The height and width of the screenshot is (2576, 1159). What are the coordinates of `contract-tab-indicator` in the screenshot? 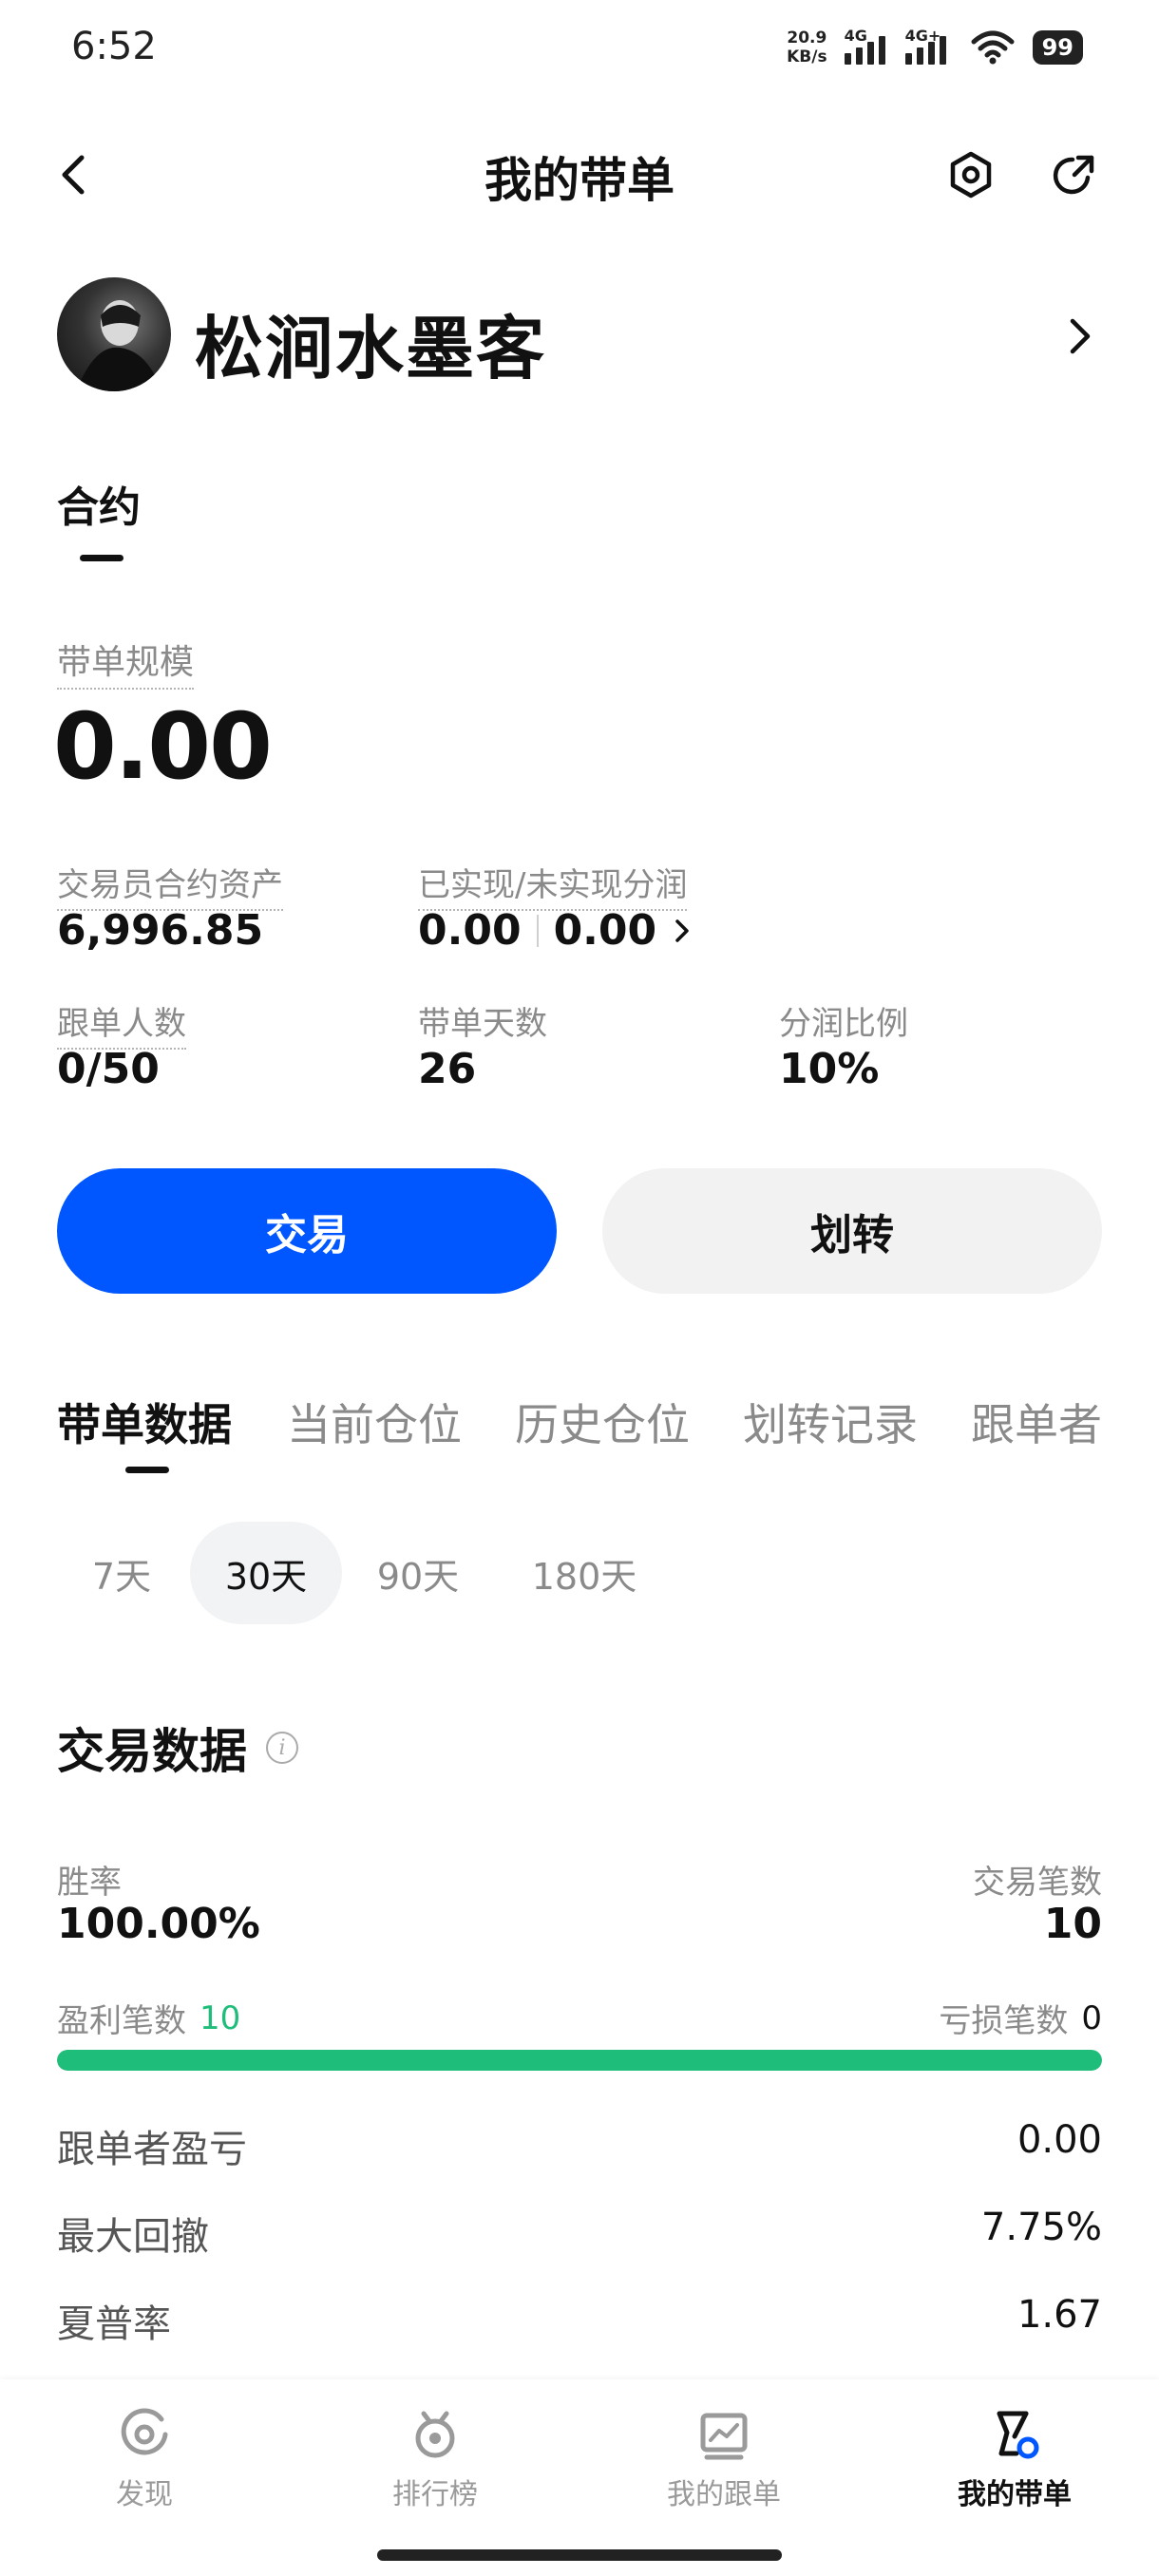 It's located at (102, 558).